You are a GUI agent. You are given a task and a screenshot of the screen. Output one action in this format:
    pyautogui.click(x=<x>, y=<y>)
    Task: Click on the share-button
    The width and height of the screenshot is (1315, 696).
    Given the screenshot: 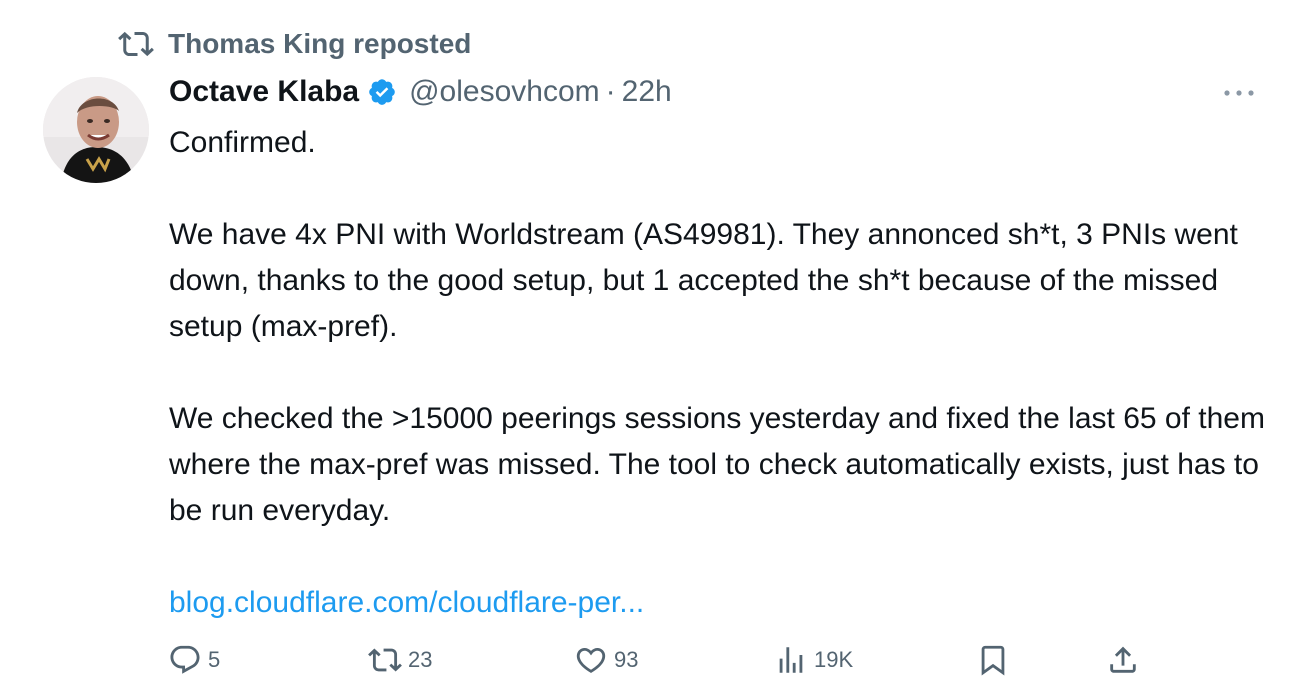 What is the action you would take?
    pyautogui.click(x=1126, y=660)
    